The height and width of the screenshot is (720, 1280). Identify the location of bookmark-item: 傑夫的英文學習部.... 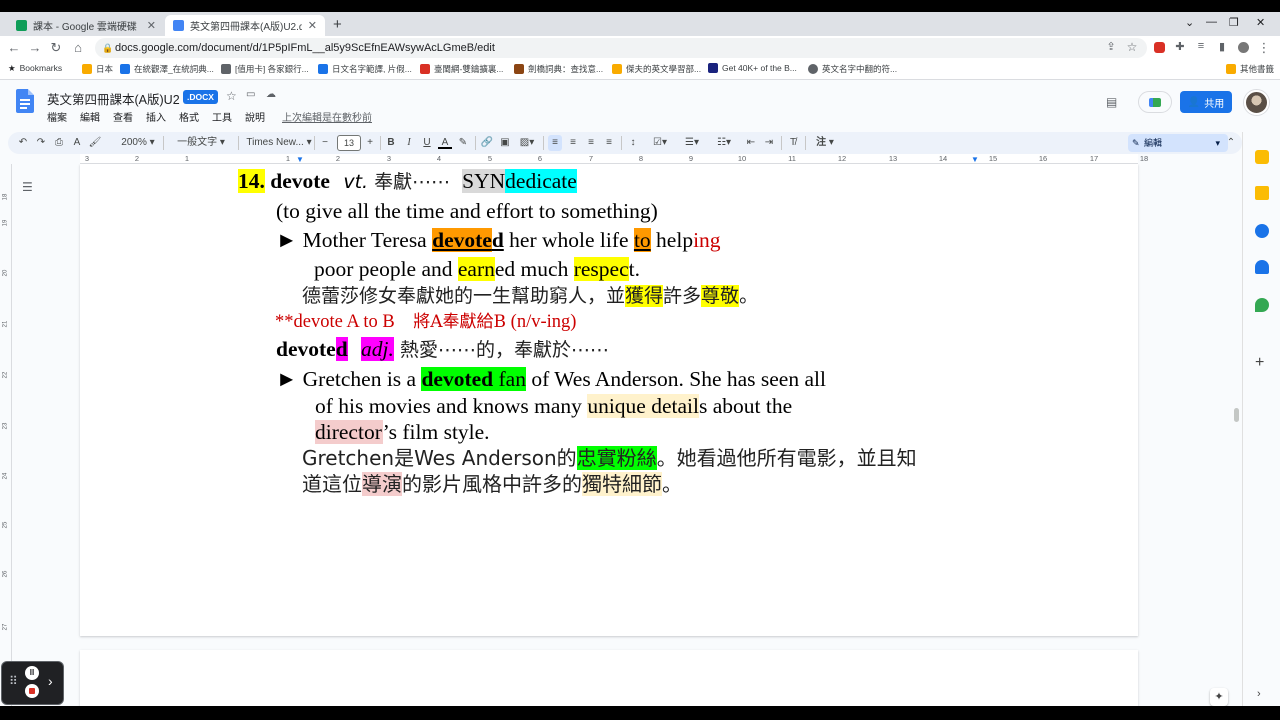
(656, 69).